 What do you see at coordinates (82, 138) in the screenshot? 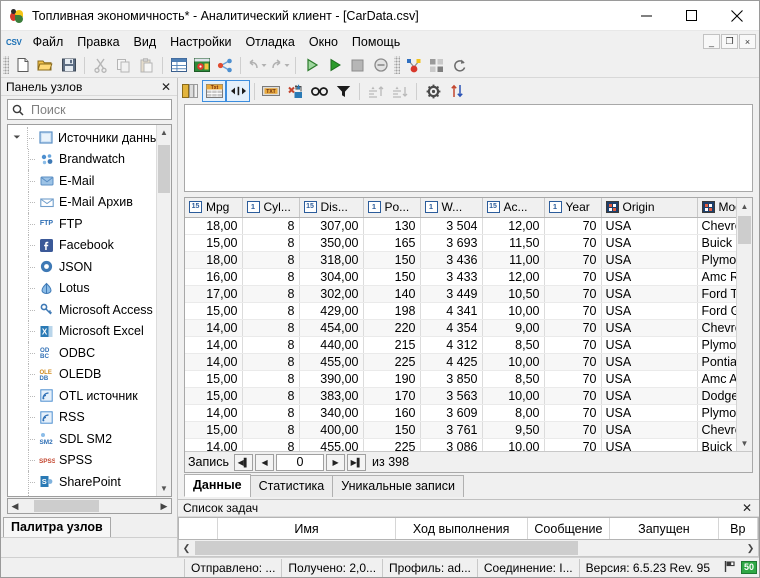
I see `tree-root-data-sources: ⏷ Источники данных` at bounding box center [82, 138].